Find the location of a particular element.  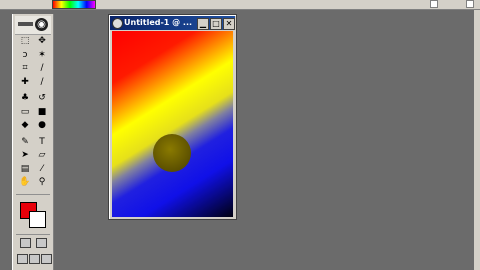

screen-mode-full-menu-icon is located at coordinates (34, 259).